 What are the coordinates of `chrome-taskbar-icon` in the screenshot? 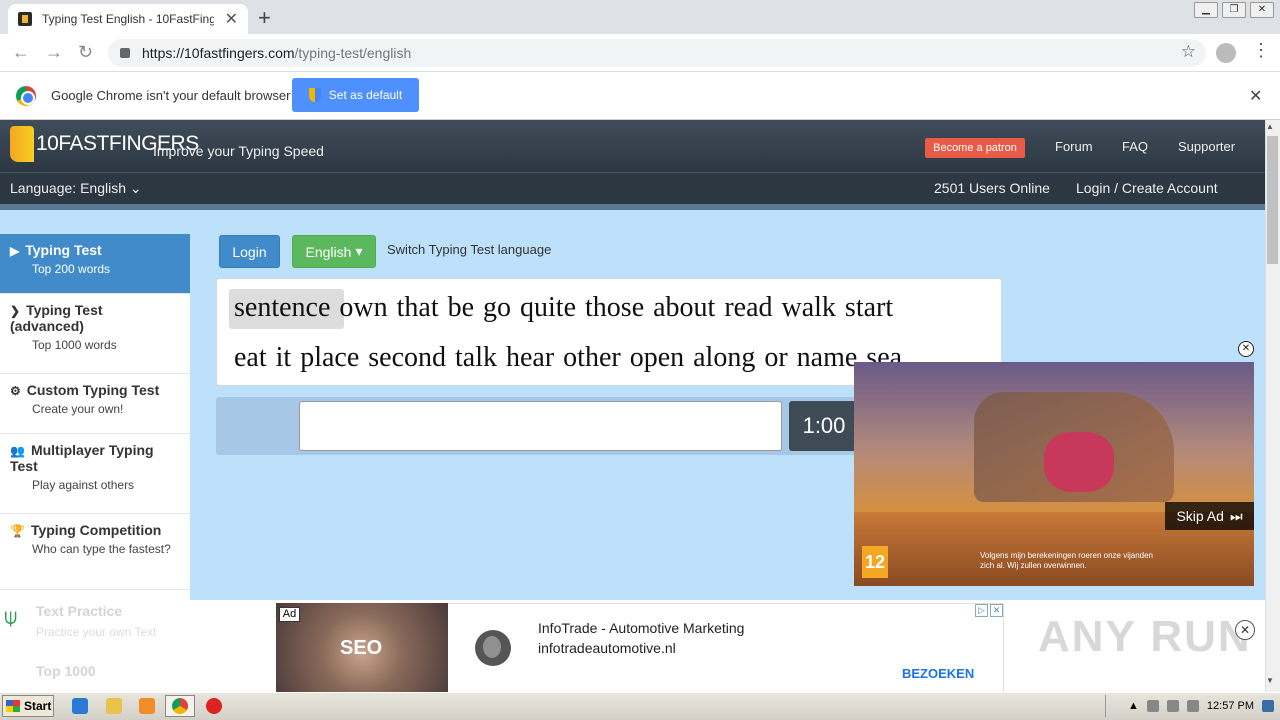 It's located at (180, 706).